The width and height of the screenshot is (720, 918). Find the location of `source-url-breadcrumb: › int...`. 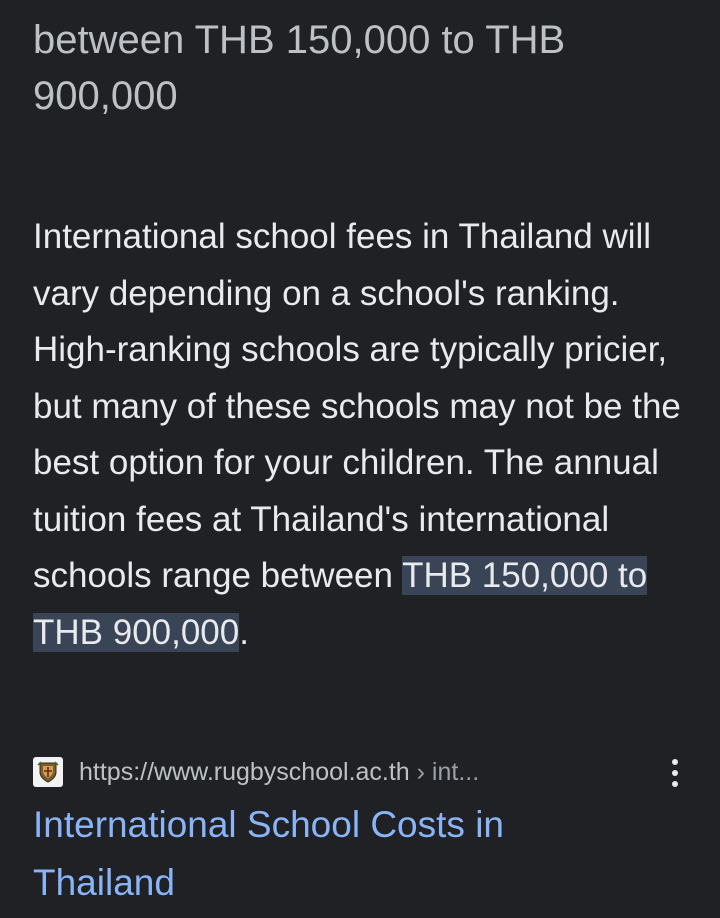

source-url-breadcrumb: › int... is located at coordinates (444, 771).